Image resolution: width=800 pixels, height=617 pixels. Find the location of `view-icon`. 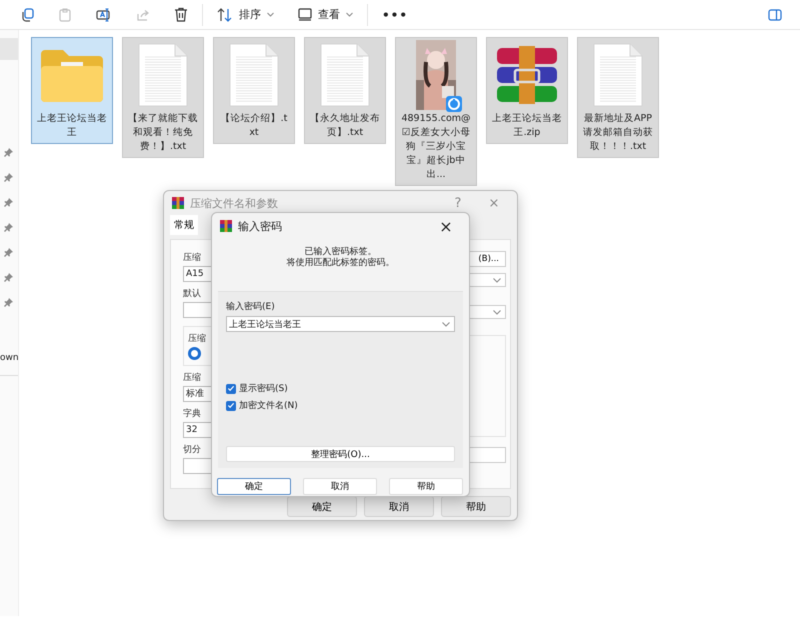

view-icon is located at coordinates (305, 14).